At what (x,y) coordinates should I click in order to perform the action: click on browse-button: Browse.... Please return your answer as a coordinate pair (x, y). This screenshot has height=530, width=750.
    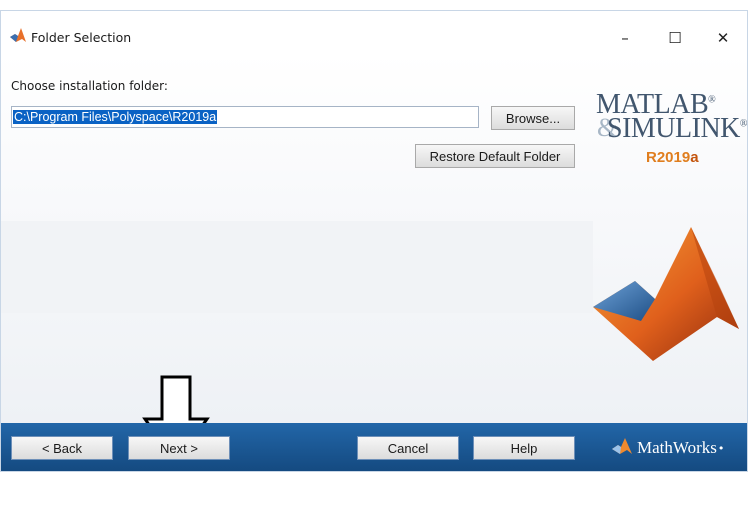
    Looking at the image, I should click on (533, 118).